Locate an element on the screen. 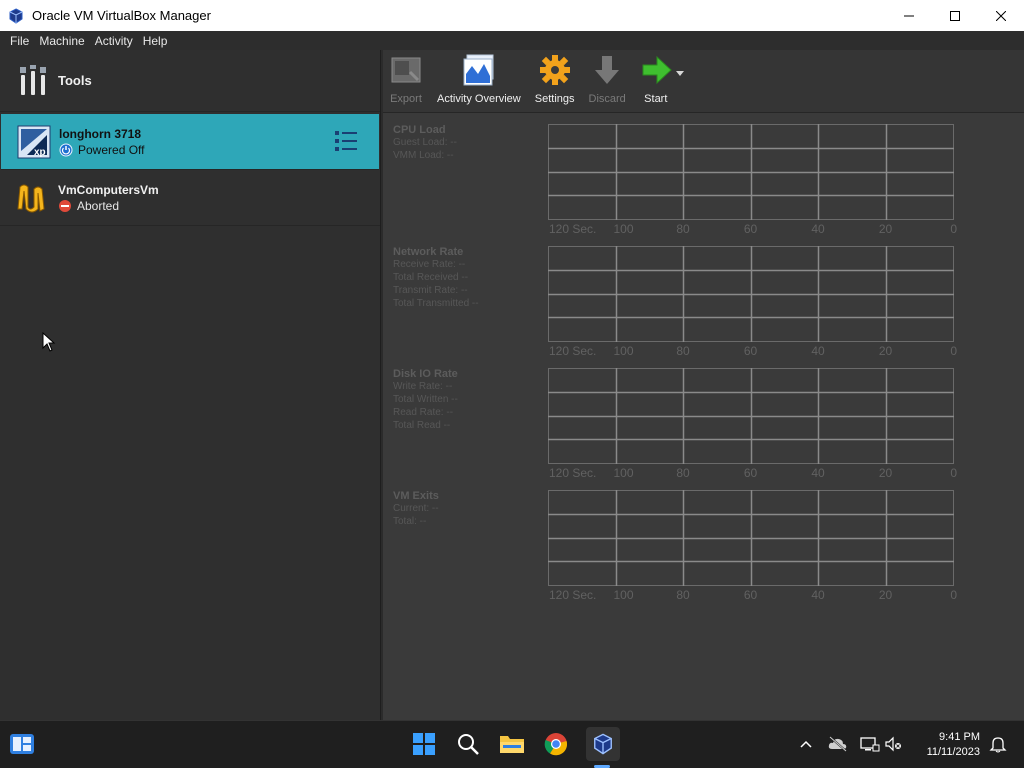  export-button: Export is located at coordinates (406, 79).